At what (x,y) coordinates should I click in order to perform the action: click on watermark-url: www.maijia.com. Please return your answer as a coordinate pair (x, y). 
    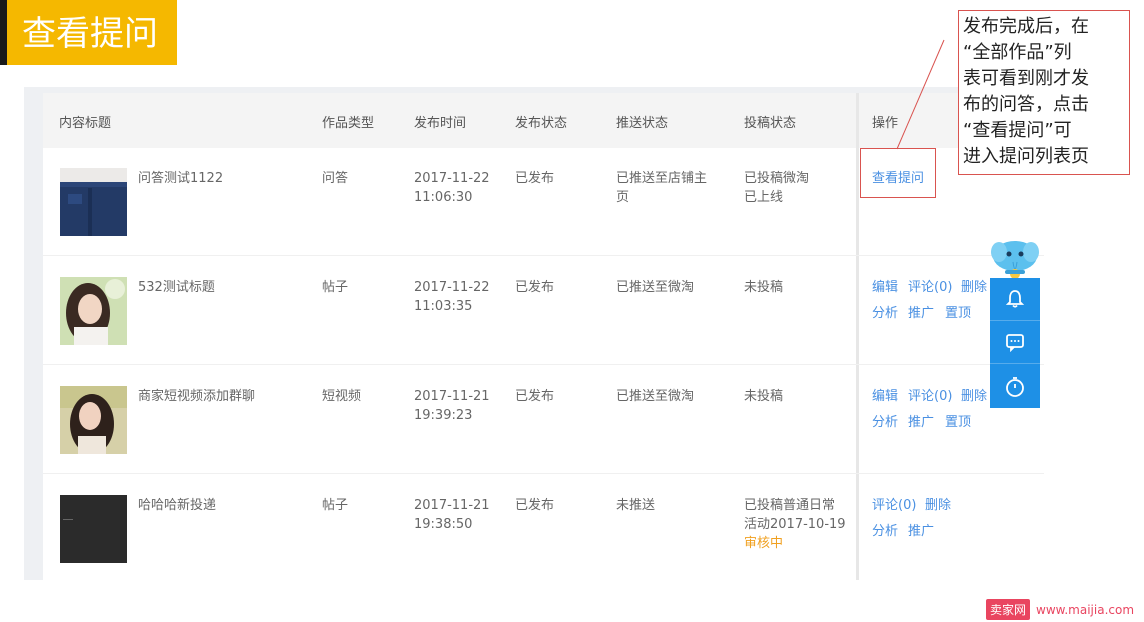
    Looking at the image, I should click on (1085, 609).